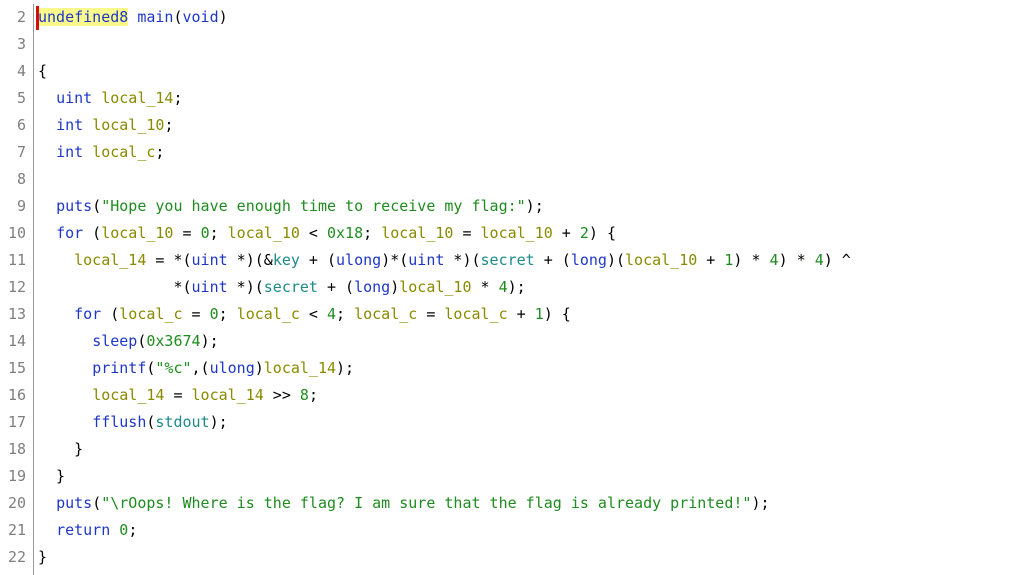  Describe the element at coordinates (796, 260) in the screenshot. I see `code-token: ) *` at that location.